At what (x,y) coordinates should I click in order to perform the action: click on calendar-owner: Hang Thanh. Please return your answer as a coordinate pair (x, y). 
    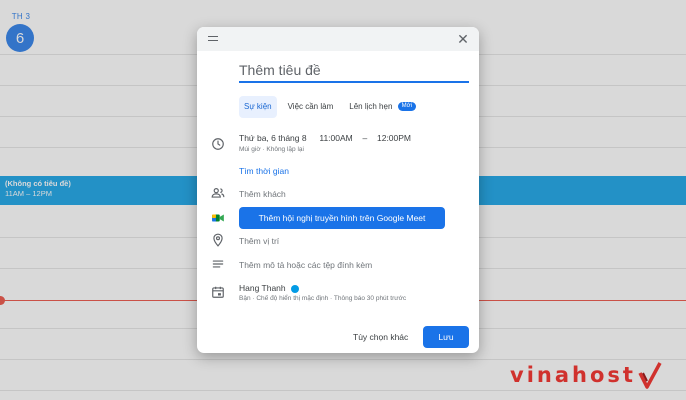
    Looking at the image, I should click on (269, 288).